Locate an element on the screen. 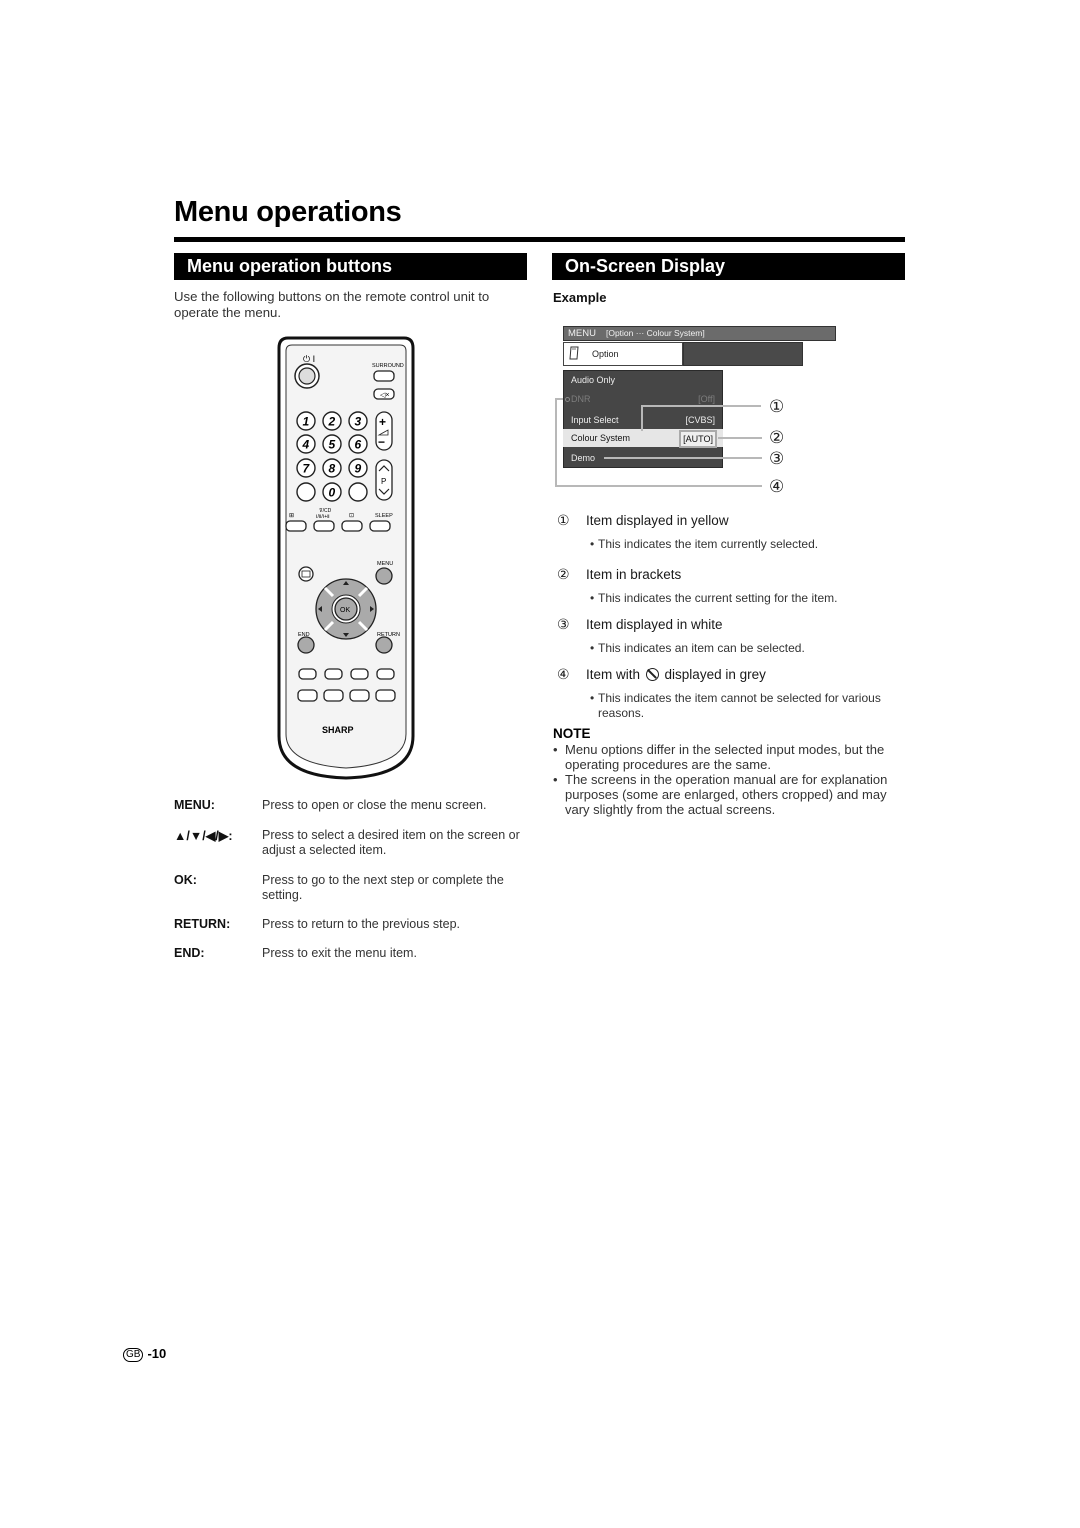  digit-label: 5 is located at coordinates (332, 445).